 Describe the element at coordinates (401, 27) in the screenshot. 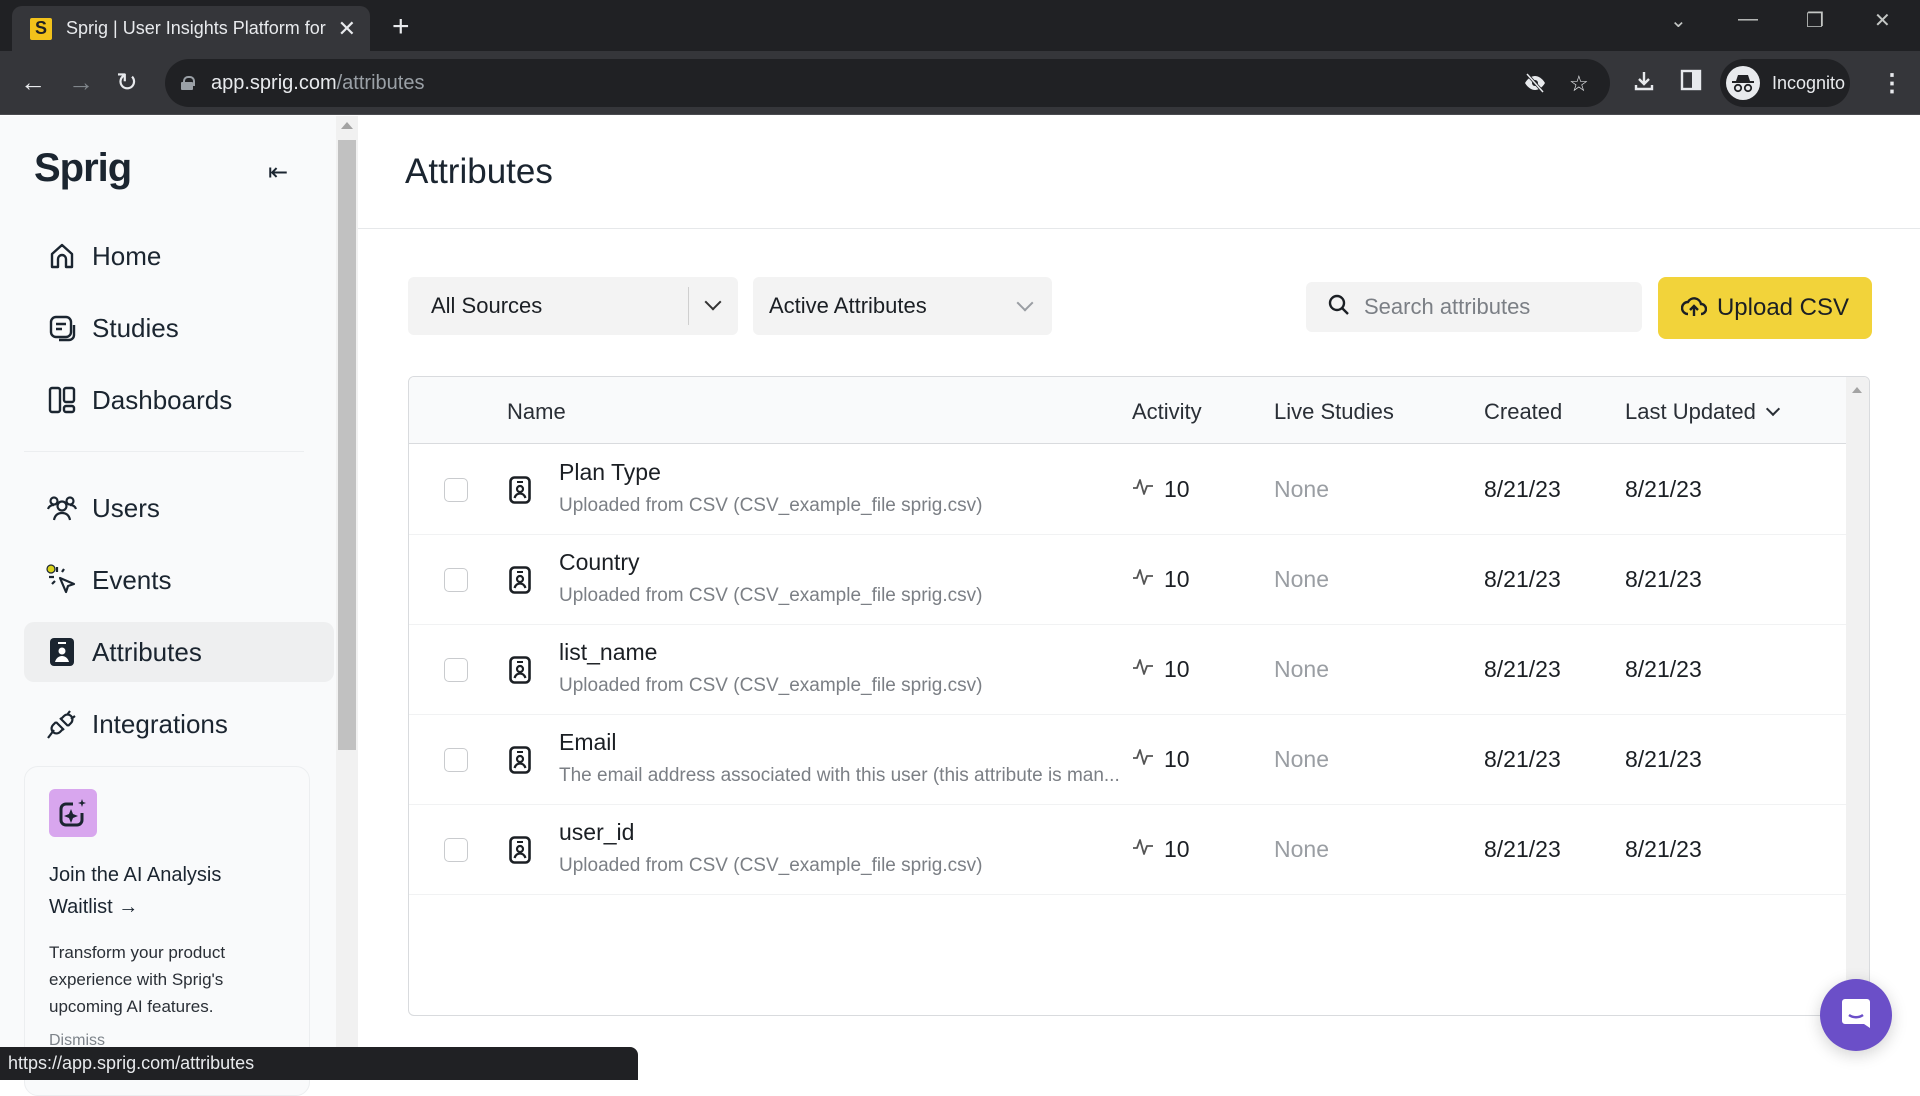

I see `new-tab-icon: +` at that location.